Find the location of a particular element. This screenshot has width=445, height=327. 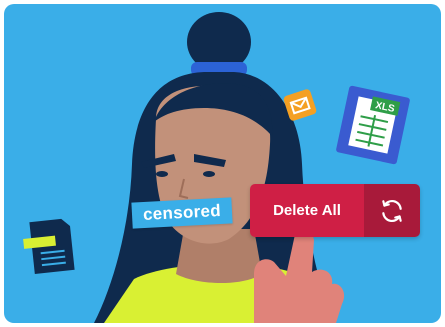

right-eye is located at coordinates (209, 174).